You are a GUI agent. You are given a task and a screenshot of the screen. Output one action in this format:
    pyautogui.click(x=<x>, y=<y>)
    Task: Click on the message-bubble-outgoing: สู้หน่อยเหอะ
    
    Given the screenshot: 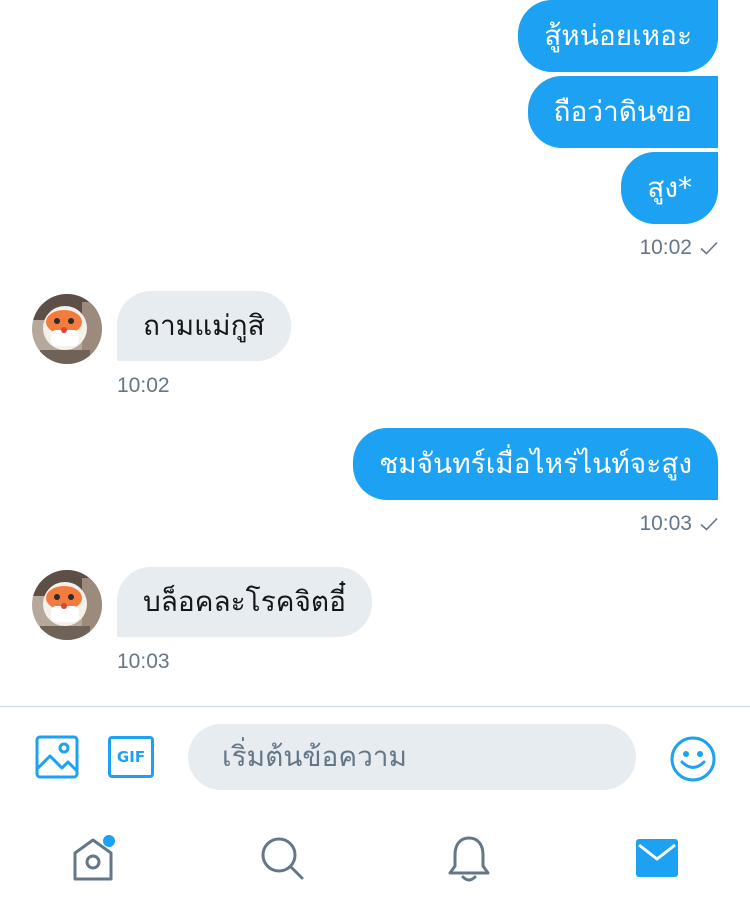 What is the action you would take?
    pyautogui.click(x=618, y=36)
    